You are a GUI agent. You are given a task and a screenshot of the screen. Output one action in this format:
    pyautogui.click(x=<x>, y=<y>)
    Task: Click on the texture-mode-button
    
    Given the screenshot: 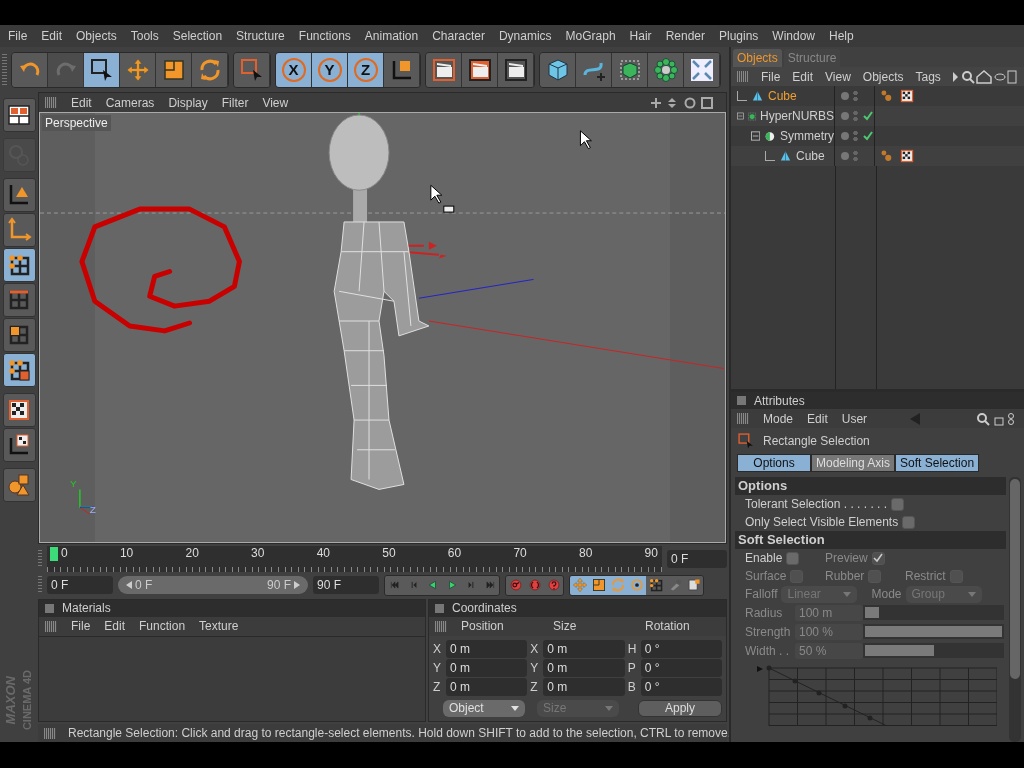 What is the action you would take?
    pyautogui.click(x=19, y=410)
    